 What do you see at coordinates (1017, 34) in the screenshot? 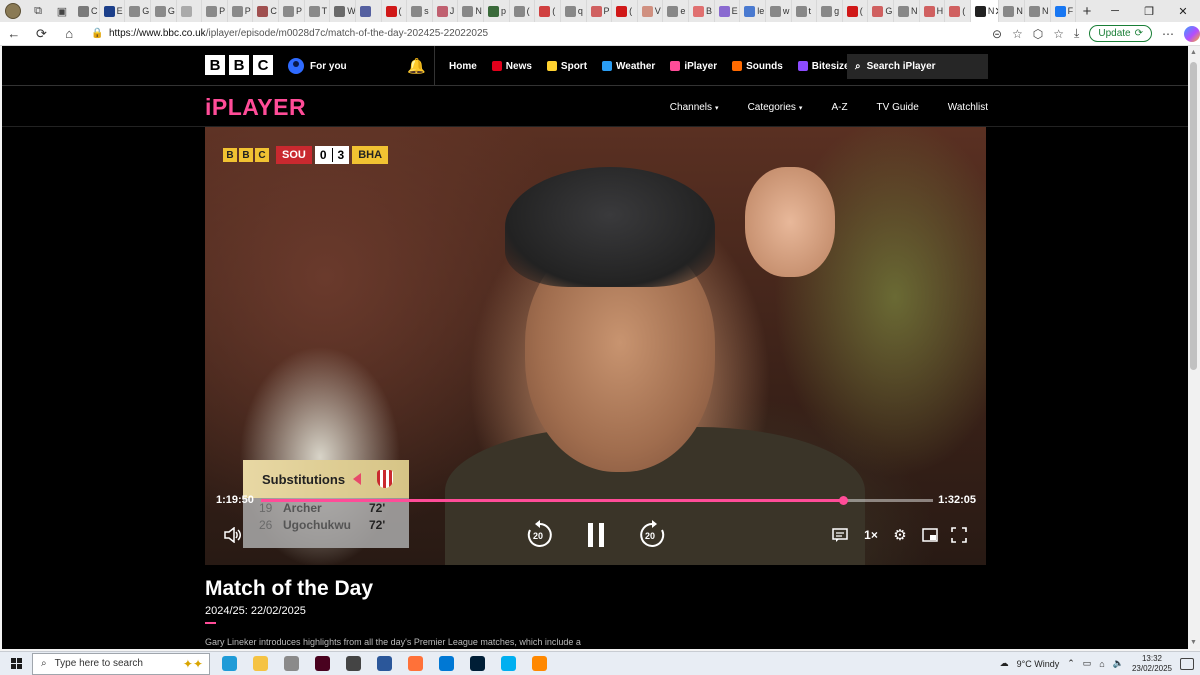
I see `favorite-star-icon: ☆` at bounding box center [1017, 34].